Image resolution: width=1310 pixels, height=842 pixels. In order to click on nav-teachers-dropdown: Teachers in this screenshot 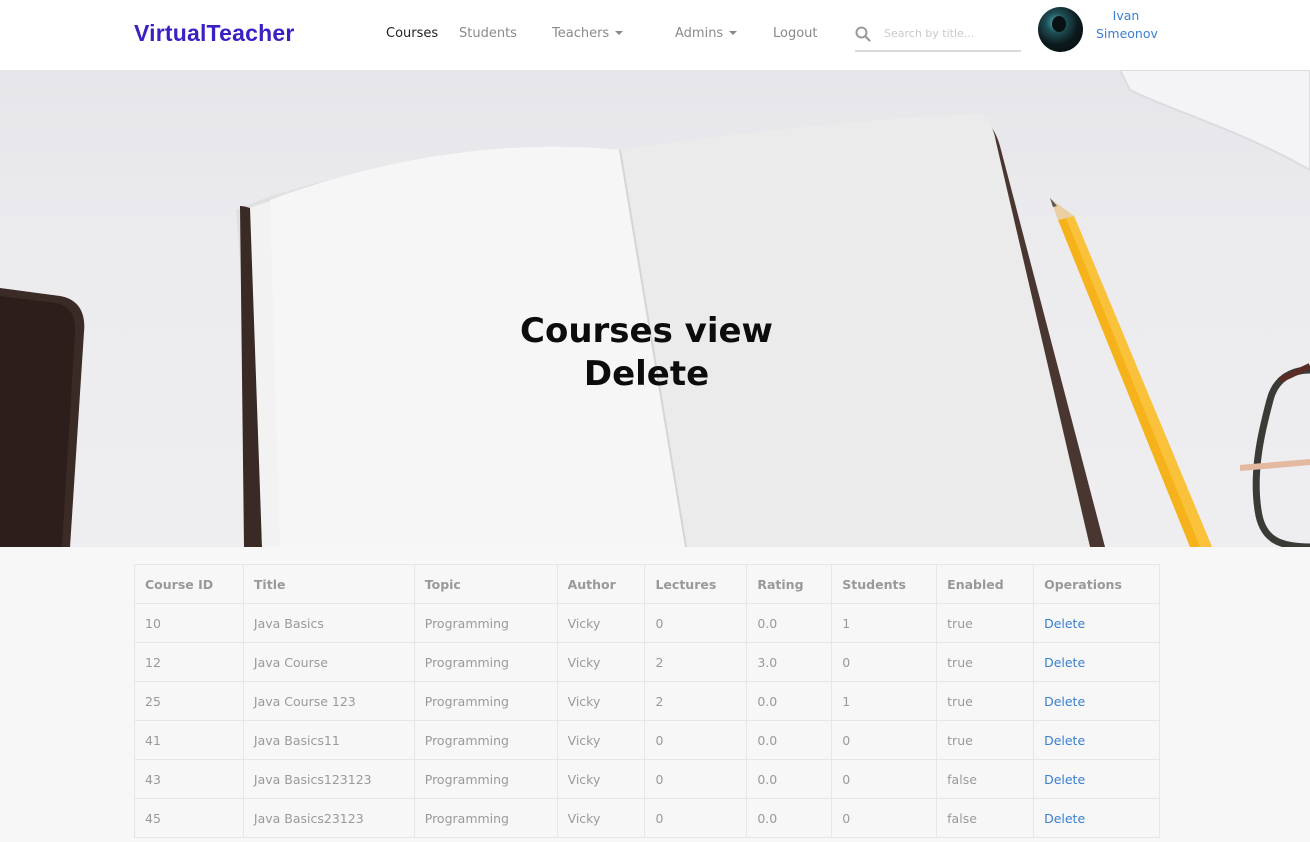, I will do `click(588, 33)`.